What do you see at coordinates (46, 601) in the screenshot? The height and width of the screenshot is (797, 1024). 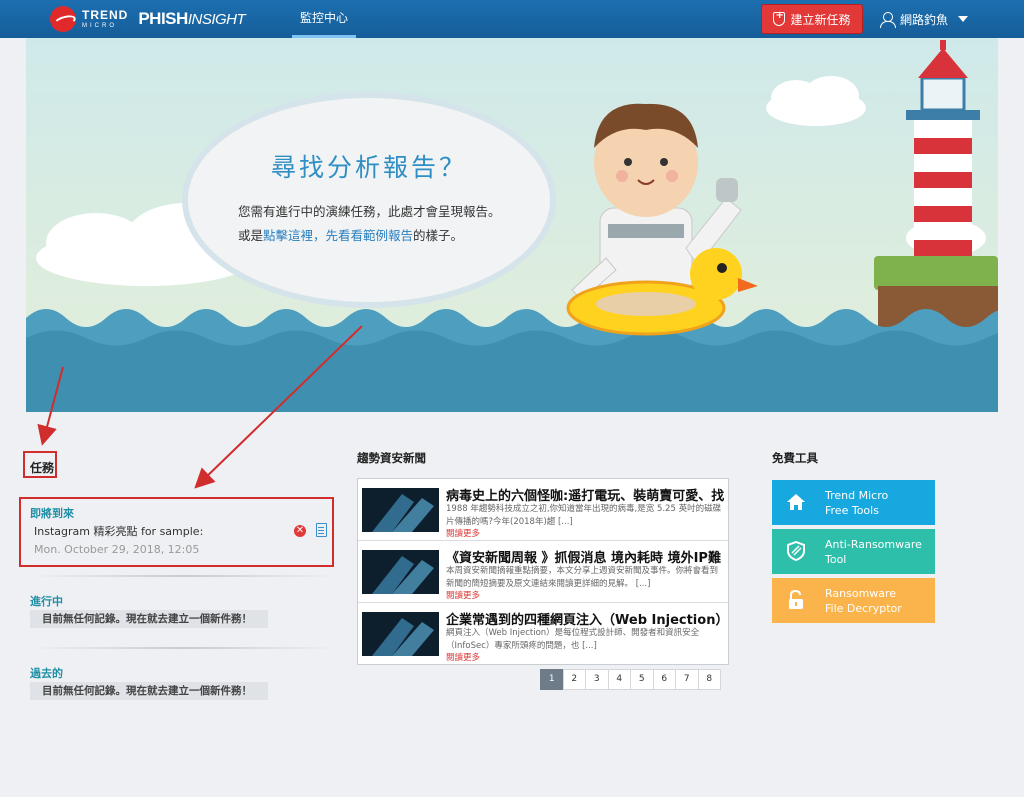 I see `in-progress-section-title: 進行中` at bounding box center [46, 601].